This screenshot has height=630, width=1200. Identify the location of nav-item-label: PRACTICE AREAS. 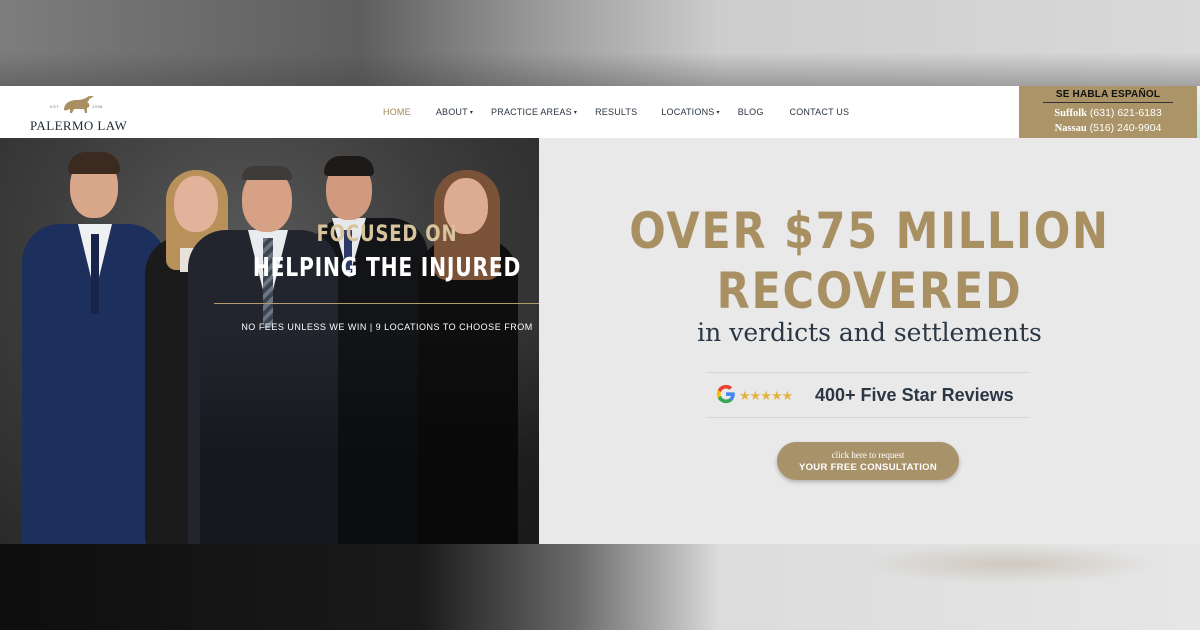
(531, 112).